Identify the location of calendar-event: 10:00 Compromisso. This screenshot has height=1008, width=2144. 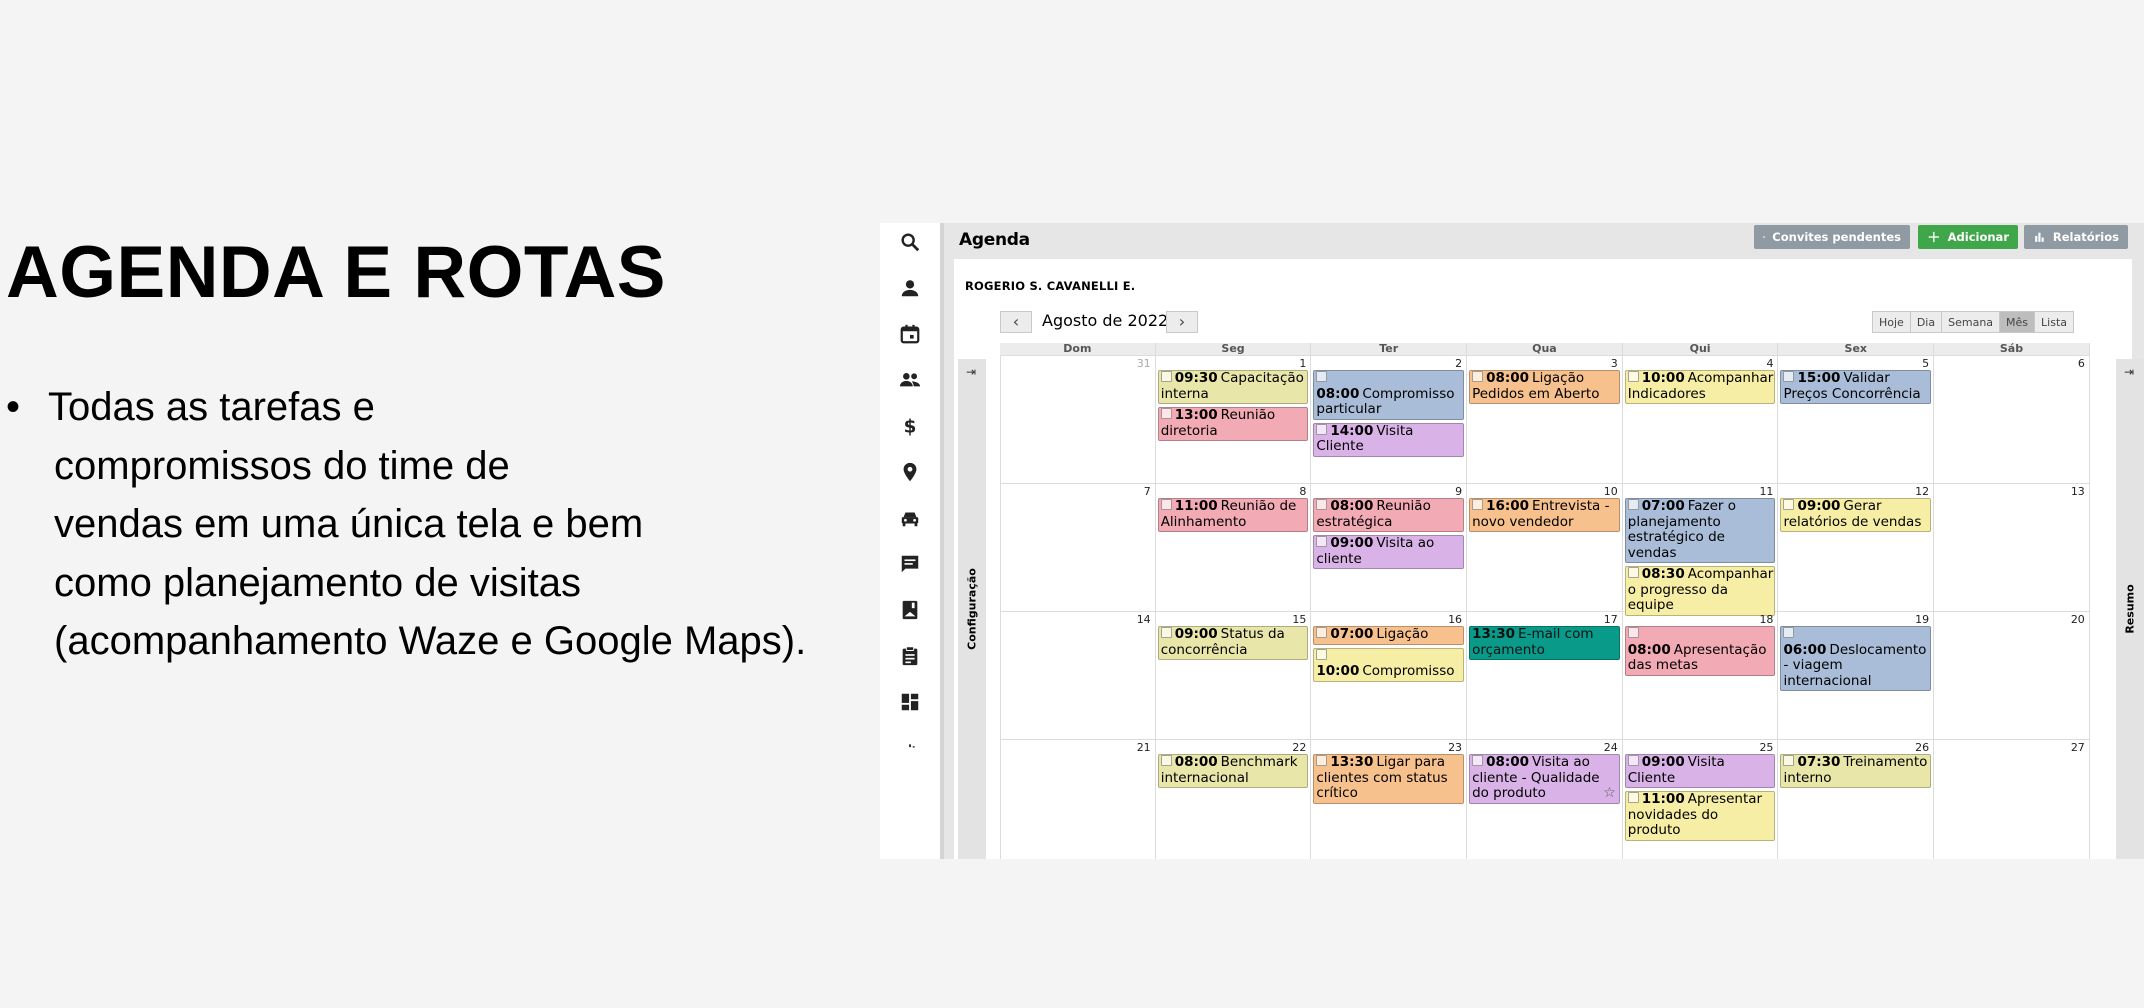
(1389, 664).